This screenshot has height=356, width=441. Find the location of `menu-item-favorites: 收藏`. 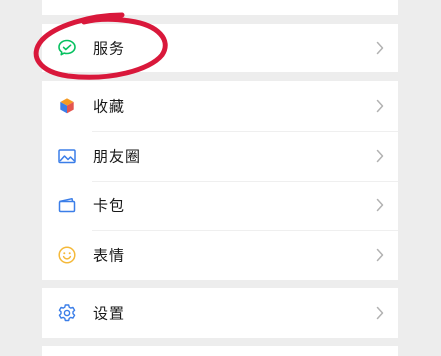

menu-item-favorites: 收藏 is located at coordinates (220, 106).